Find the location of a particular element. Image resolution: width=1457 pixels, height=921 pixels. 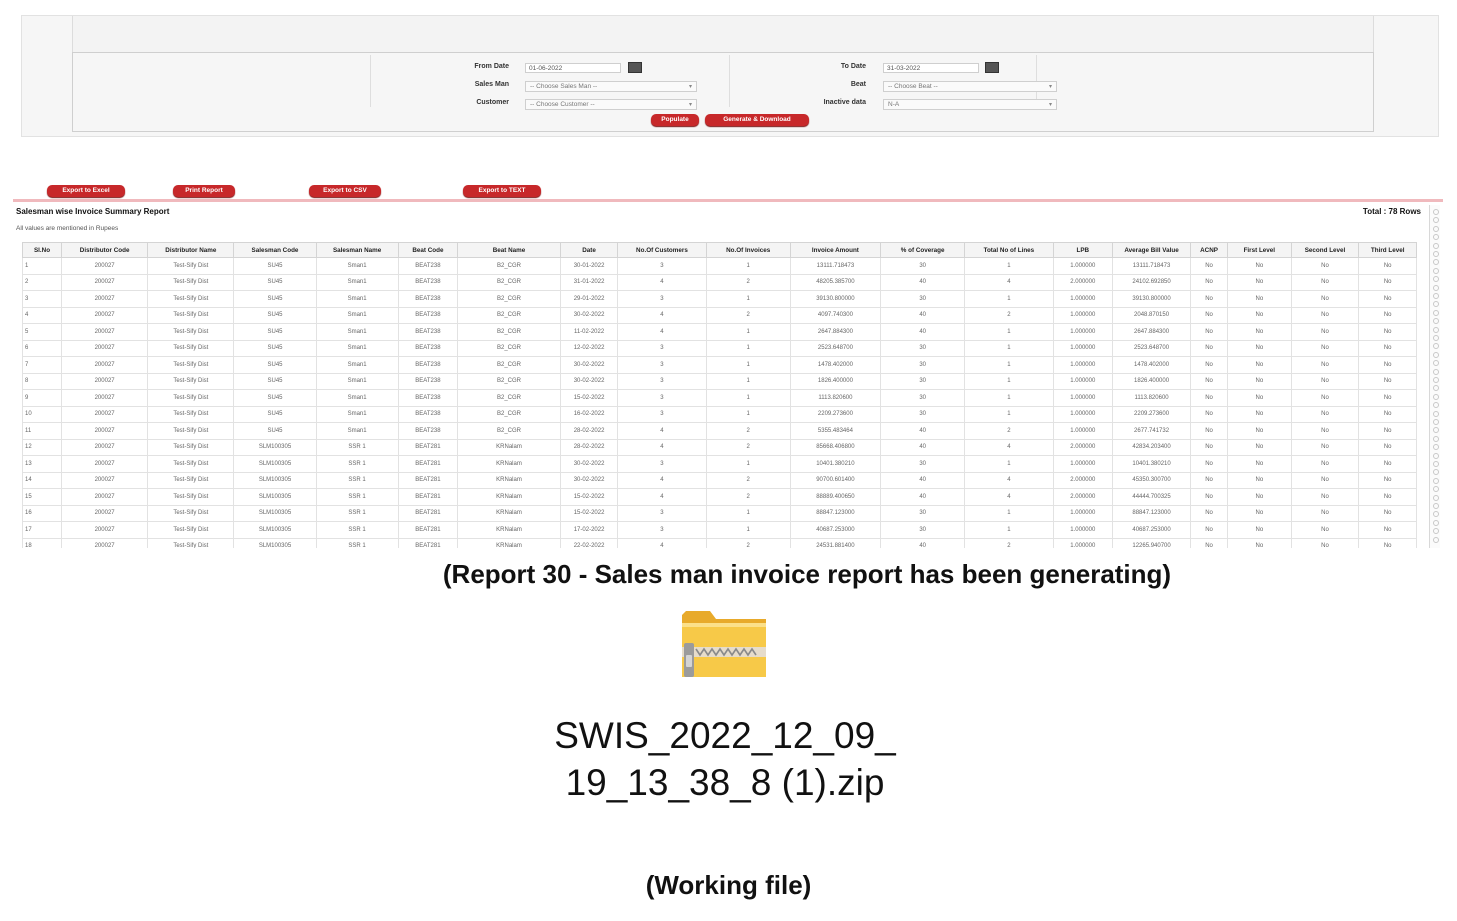

from-date-input: 01-06-2022 is located at coordinates (573, 68).